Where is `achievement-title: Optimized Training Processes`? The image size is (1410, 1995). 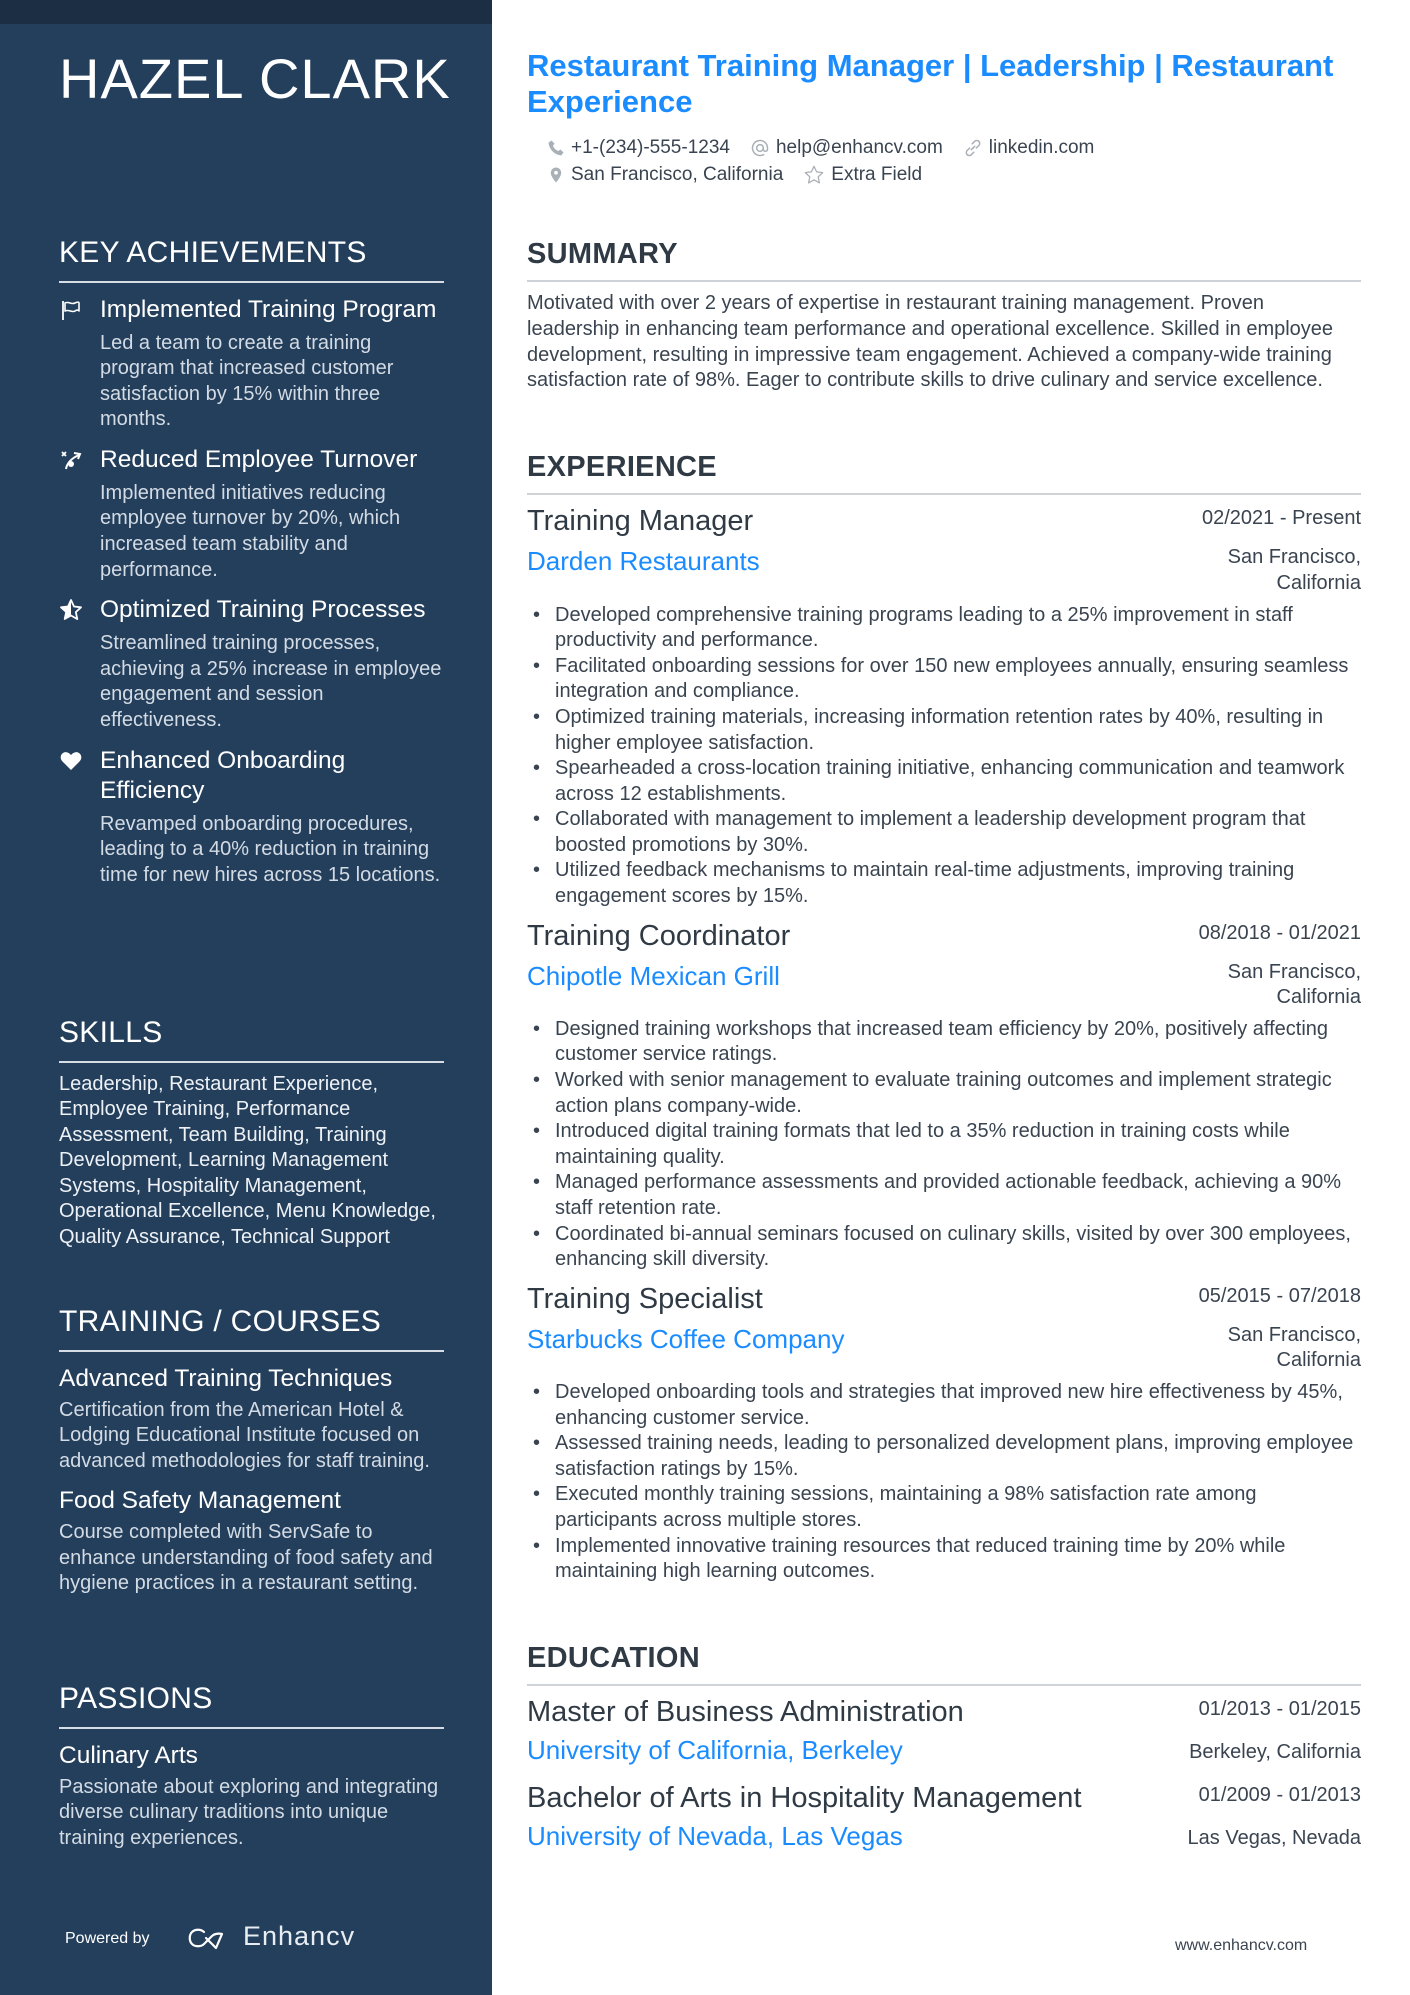
achievement-title: Optimized Training Processes is located at coordinates (263, 610).